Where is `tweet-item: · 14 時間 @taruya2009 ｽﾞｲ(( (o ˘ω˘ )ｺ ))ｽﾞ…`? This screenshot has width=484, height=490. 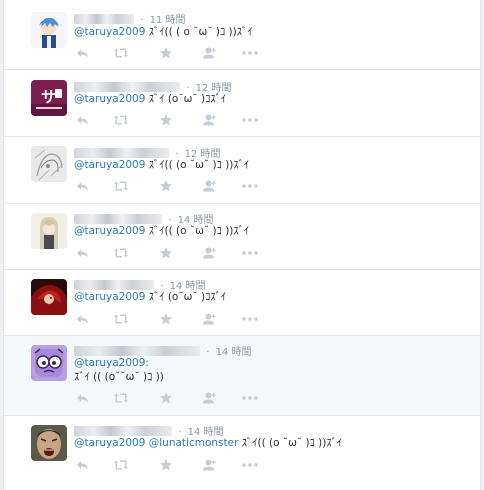 tweet-item: · 14 時間 @taruya2009 ｽﾞｲ(( (o ˘ω˘ )ｺ ))ｽﾞ… is located at coordinates (242, 237).